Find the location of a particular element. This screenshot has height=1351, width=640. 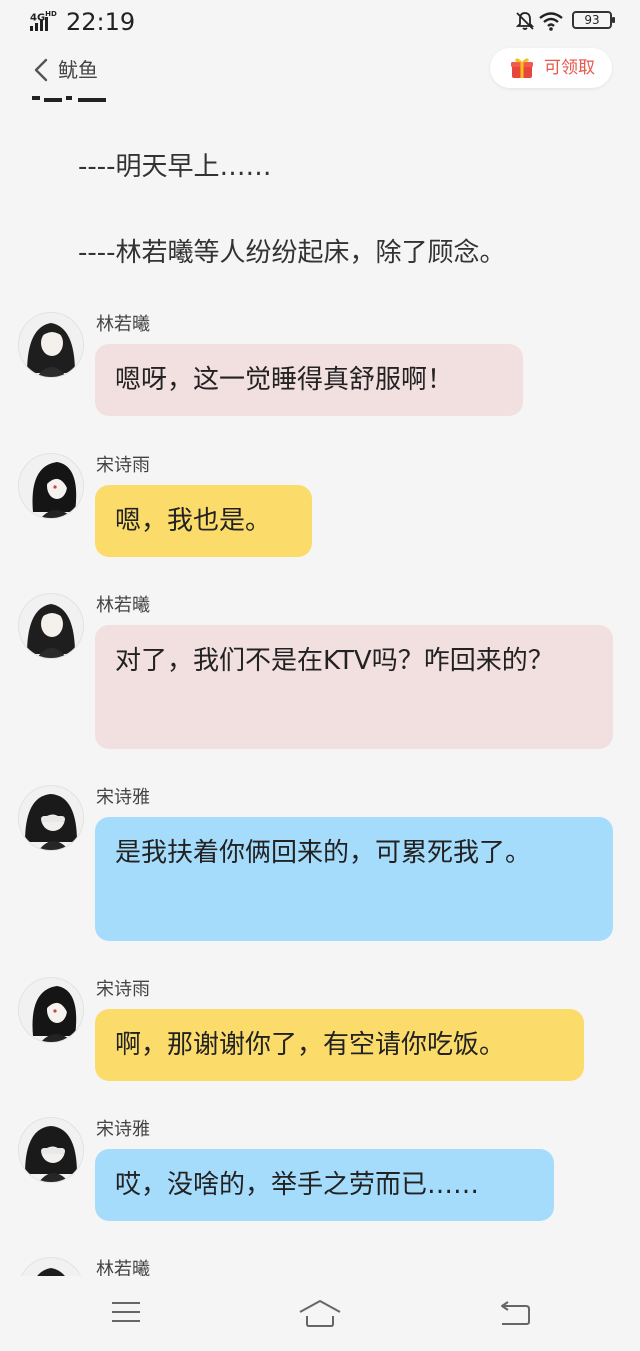

mute-bell-icon is located at coordinates (525, 21).